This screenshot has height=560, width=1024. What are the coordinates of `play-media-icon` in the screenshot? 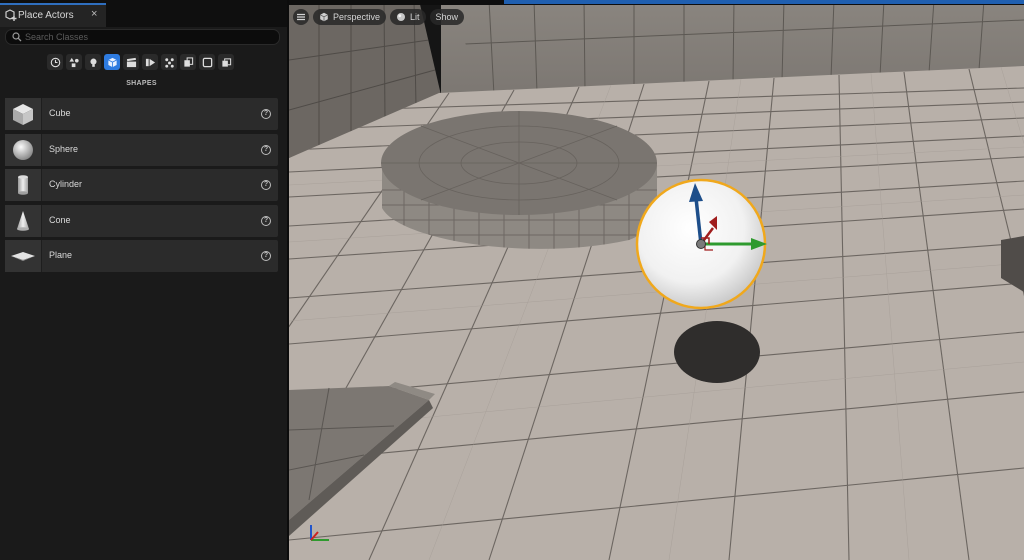 It's located at (150, 62).